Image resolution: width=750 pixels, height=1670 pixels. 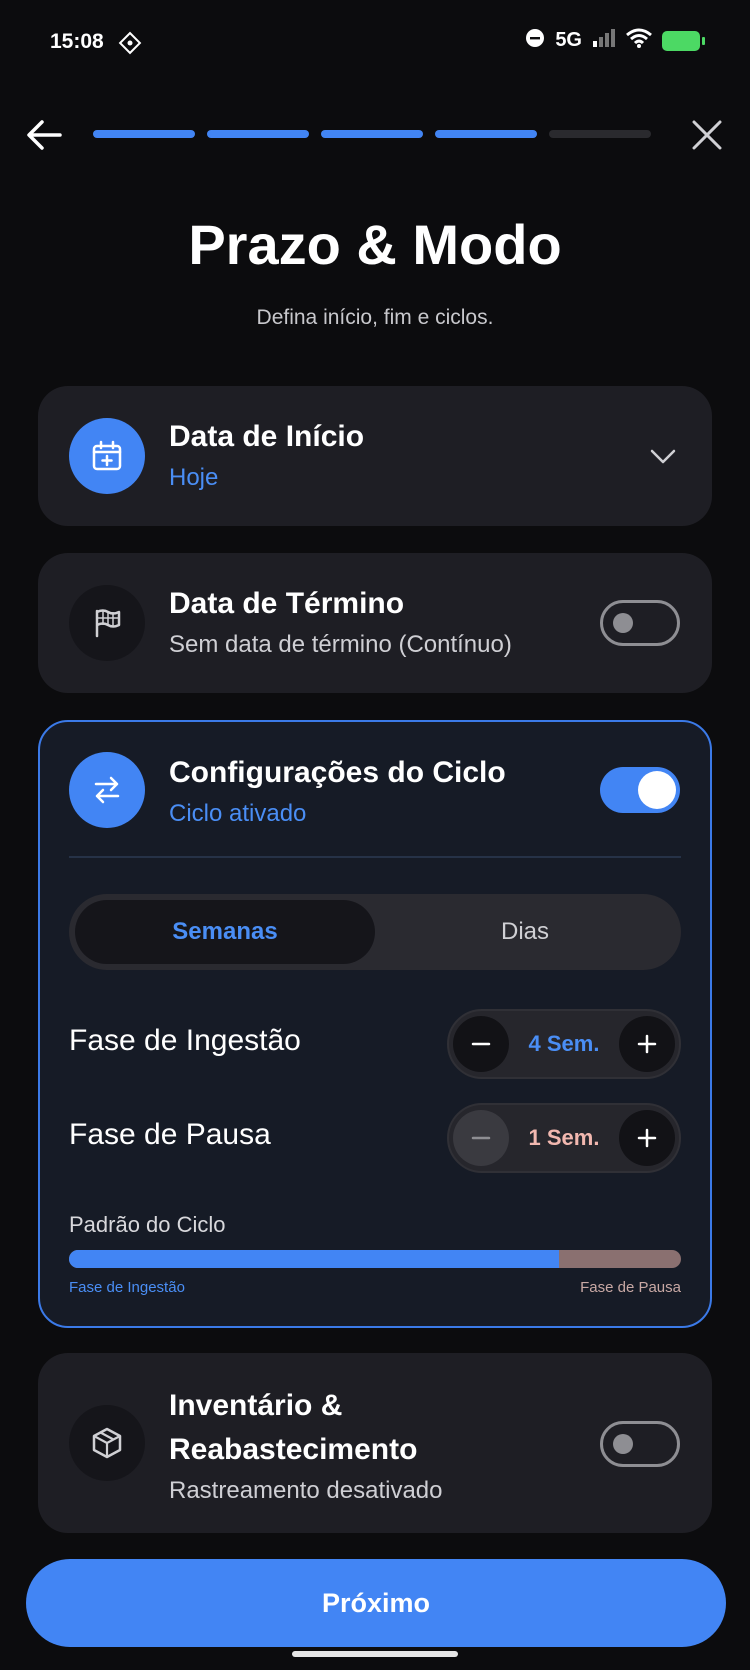 I want to click on close-button, so click(x=707, y=135).